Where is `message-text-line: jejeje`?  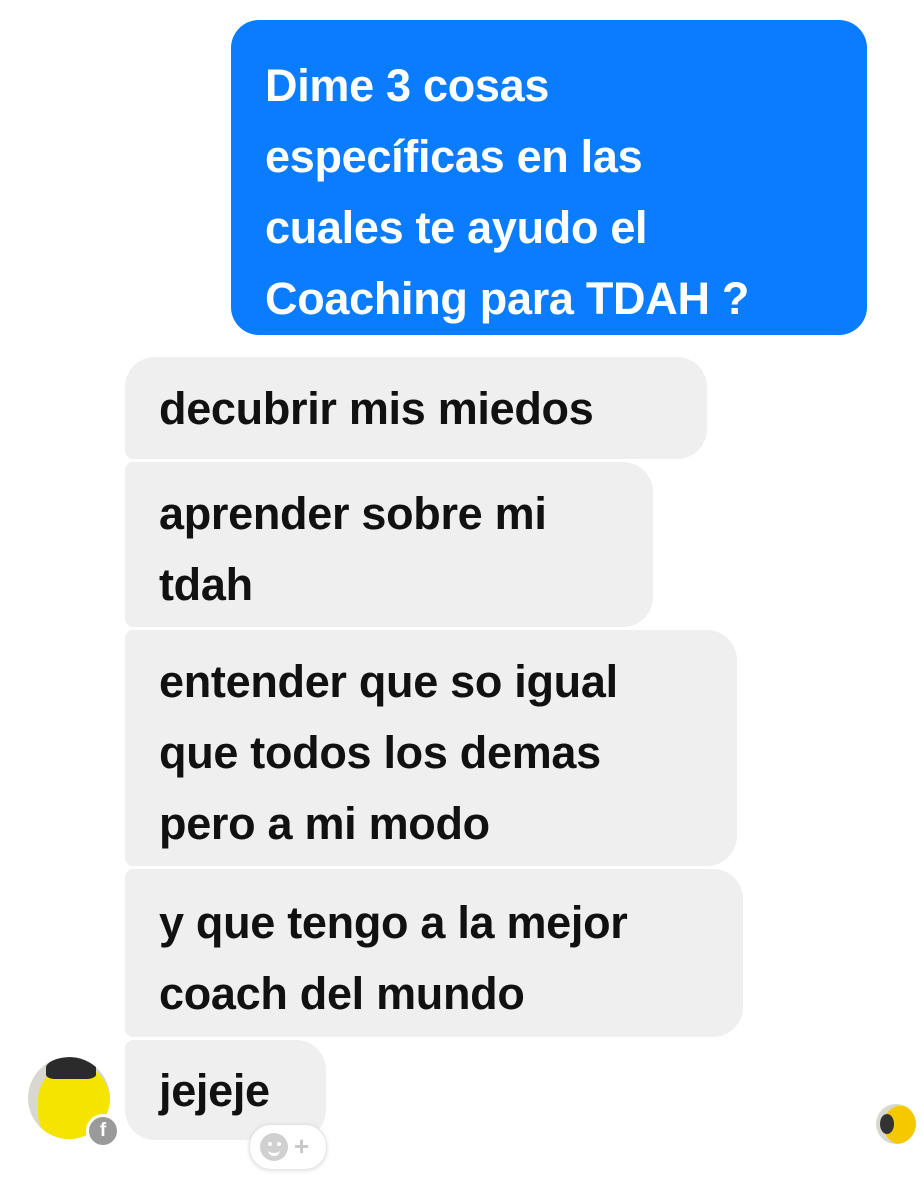 message-text-line: jejeje is located at coordinates (214, 1090).